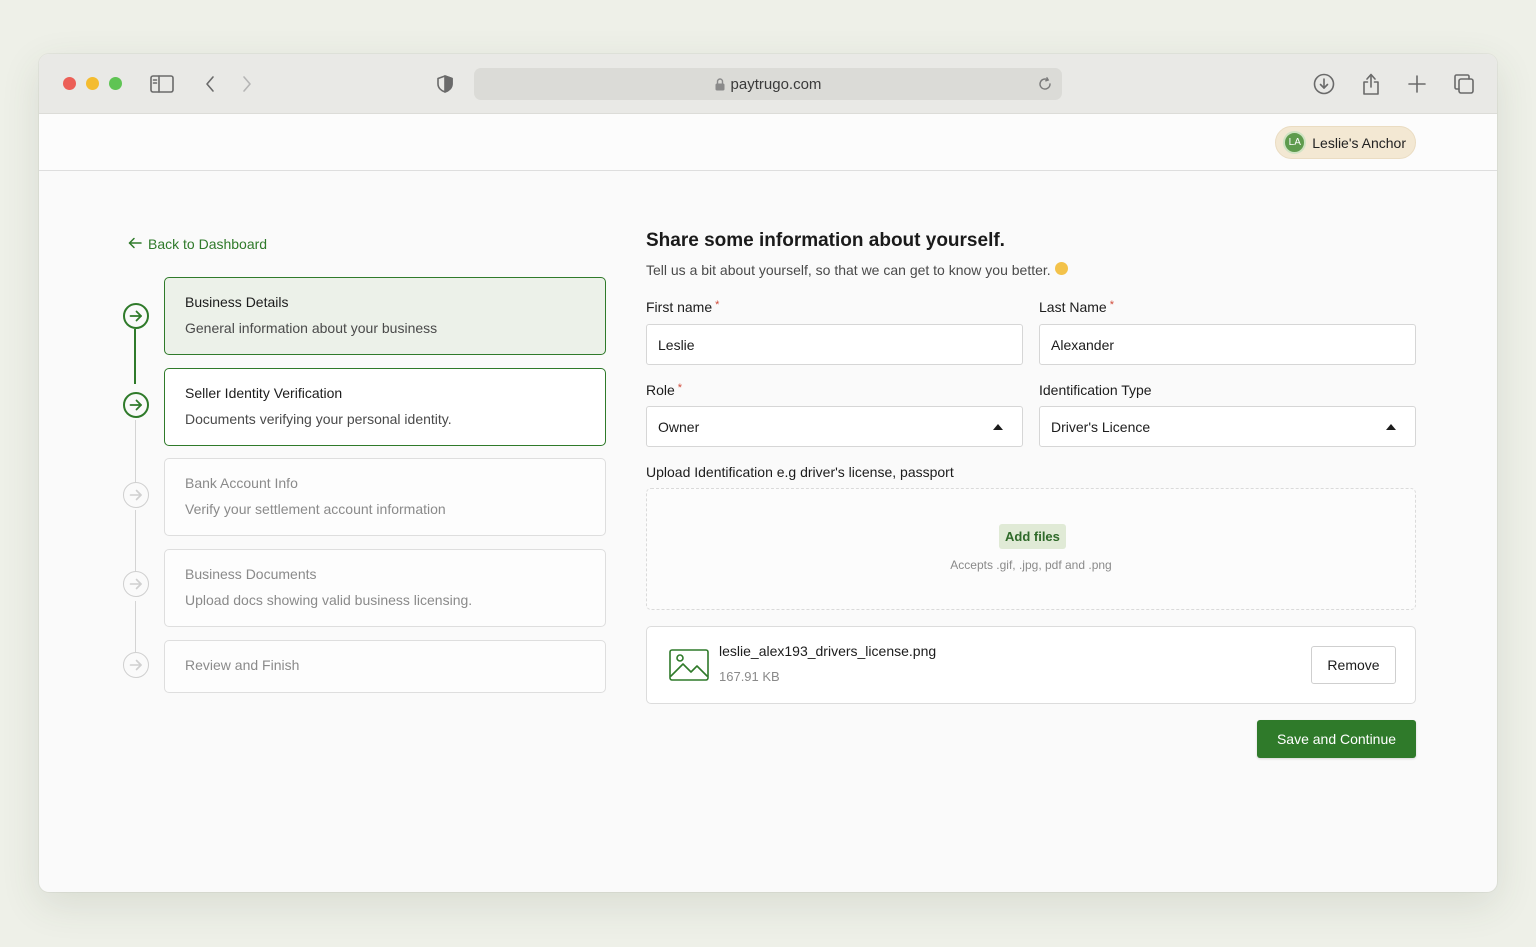 Image resolution: width=1536 pixels, height=947 pixels. What do you see at coordinates (264, 393) in the screenshot?
I see `step-title: Seller Identity Verification` at bounding box center [264, 393].